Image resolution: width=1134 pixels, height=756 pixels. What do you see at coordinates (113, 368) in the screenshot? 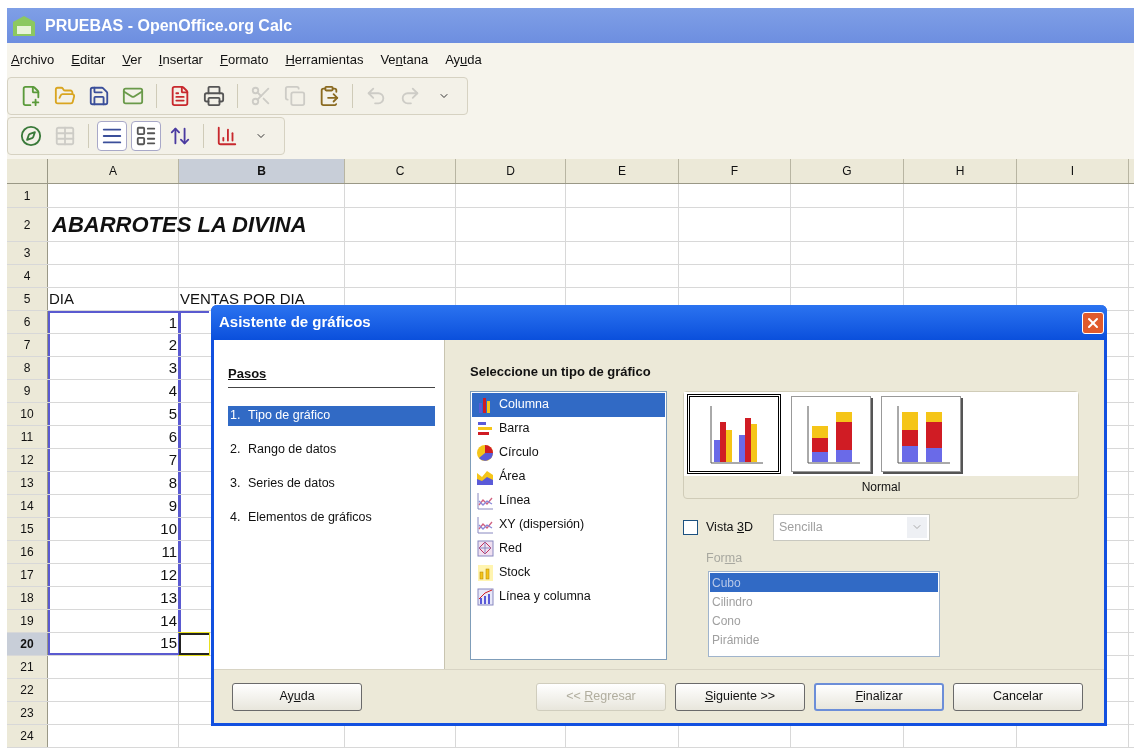
I see `selected-cell: 3` at bounding box center [113, 368].